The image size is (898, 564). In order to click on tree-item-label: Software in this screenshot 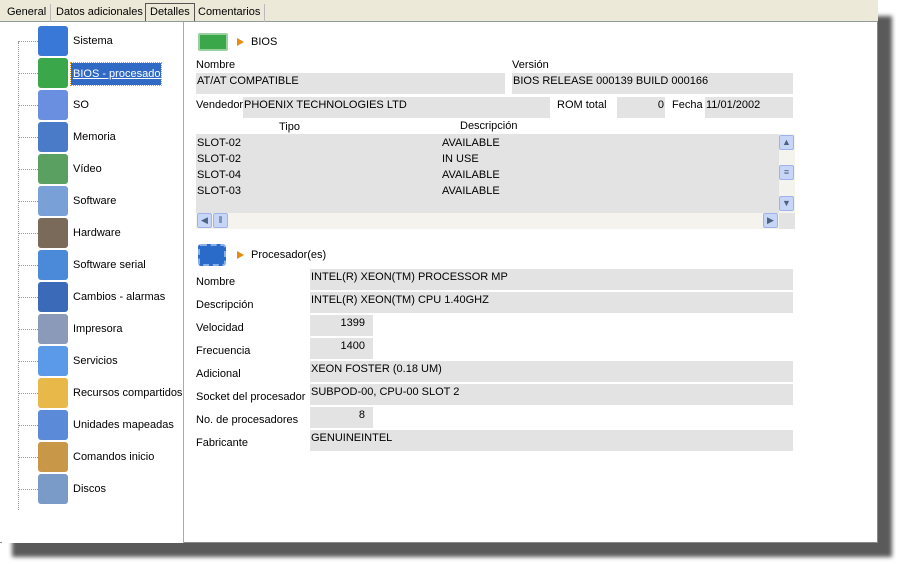, I will do `click(95, 201)`.